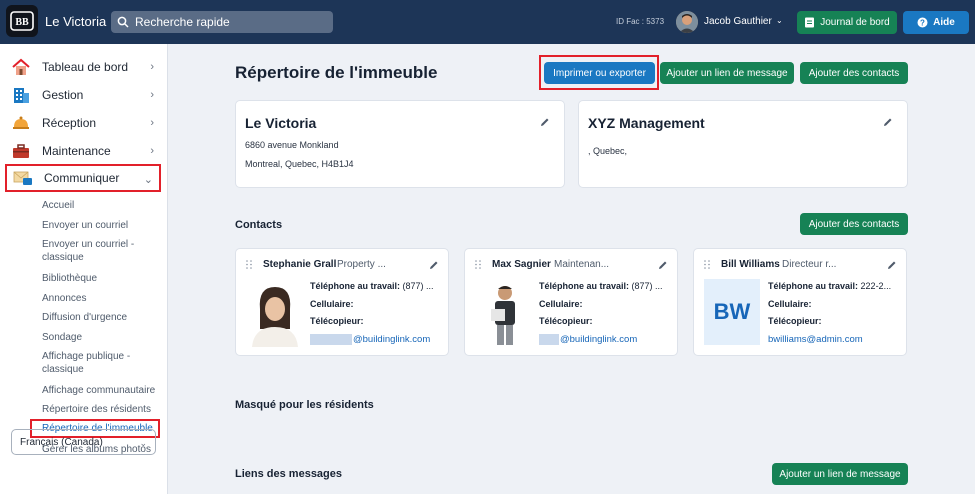 This screenshot has width=975, height=494. Describe the element at coordinates (21, 95) in the screenshot. I see `building-icon` at that location.